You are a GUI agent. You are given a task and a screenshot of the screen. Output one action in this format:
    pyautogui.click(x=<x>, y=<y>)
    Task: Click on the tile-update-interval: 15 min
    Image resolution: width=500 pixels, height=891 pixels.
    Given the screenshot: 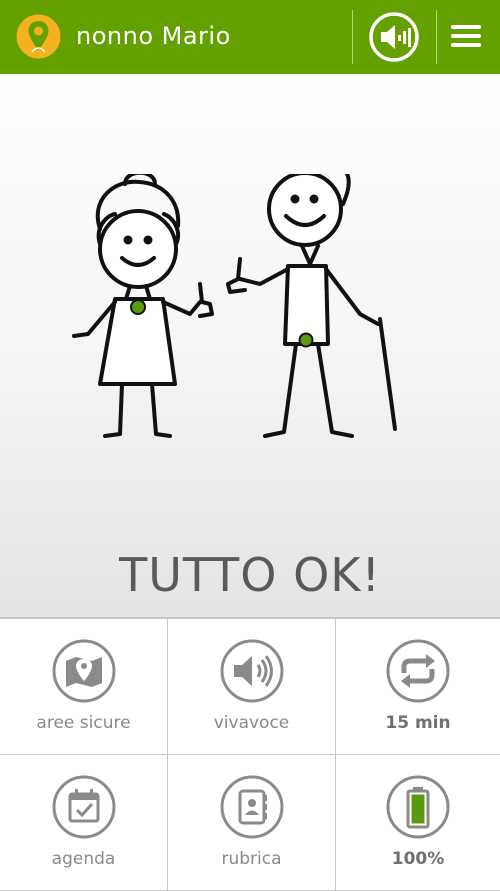 What is the action you would take?
    pyautogui.click(x=418, y=687)
    